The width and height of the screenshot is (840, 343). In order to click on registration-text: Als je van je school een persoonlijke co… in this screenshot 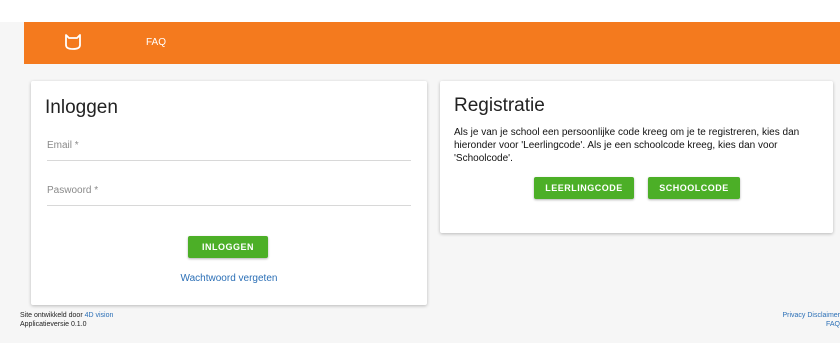, I will do `click(627, 145)`.